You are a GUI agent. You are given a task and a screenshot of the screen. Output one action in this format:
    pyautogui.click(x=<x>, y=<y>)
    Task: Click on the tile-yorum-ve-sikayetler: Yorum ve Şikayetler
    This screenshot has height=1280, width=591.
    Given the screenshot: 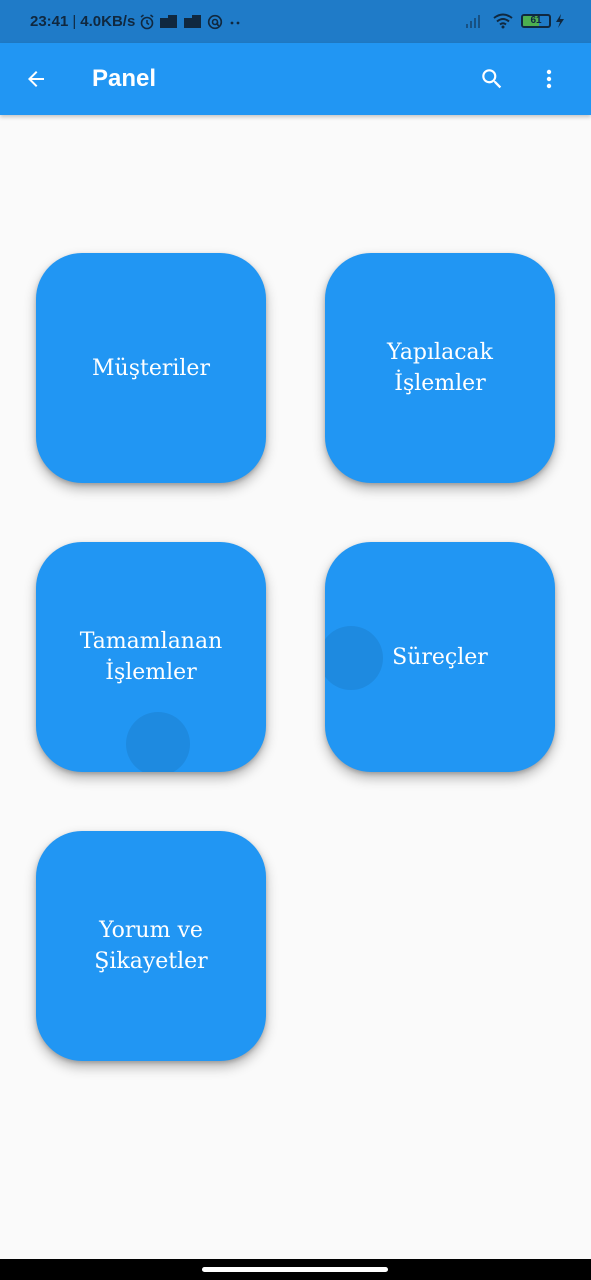 What is the action you would take?
    pyautogui.click(x=151, y=946)
    